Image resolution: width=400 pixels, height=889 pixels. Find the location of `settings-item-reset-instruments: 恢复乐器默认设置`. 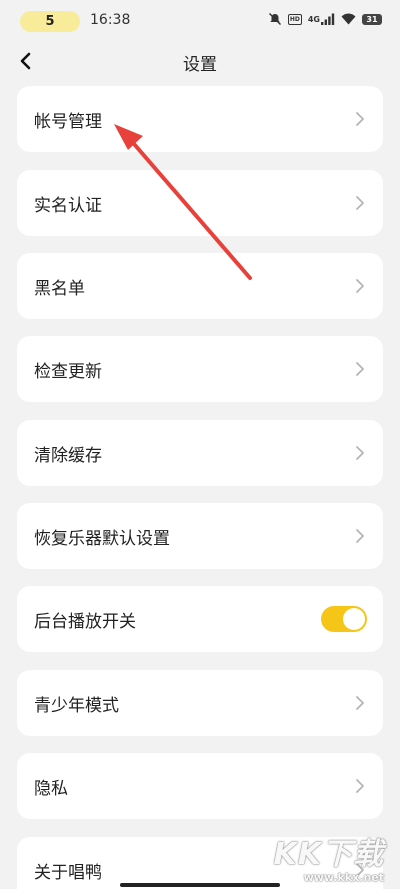

settings-item-reset-instruments: 恢复乐器默认设置 is located at coordinates (200, 536).